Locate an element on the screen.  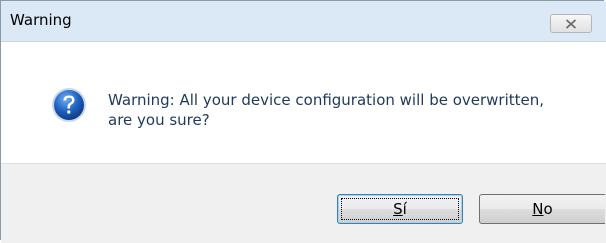
no-button: No is located at coordinates (542, 209).